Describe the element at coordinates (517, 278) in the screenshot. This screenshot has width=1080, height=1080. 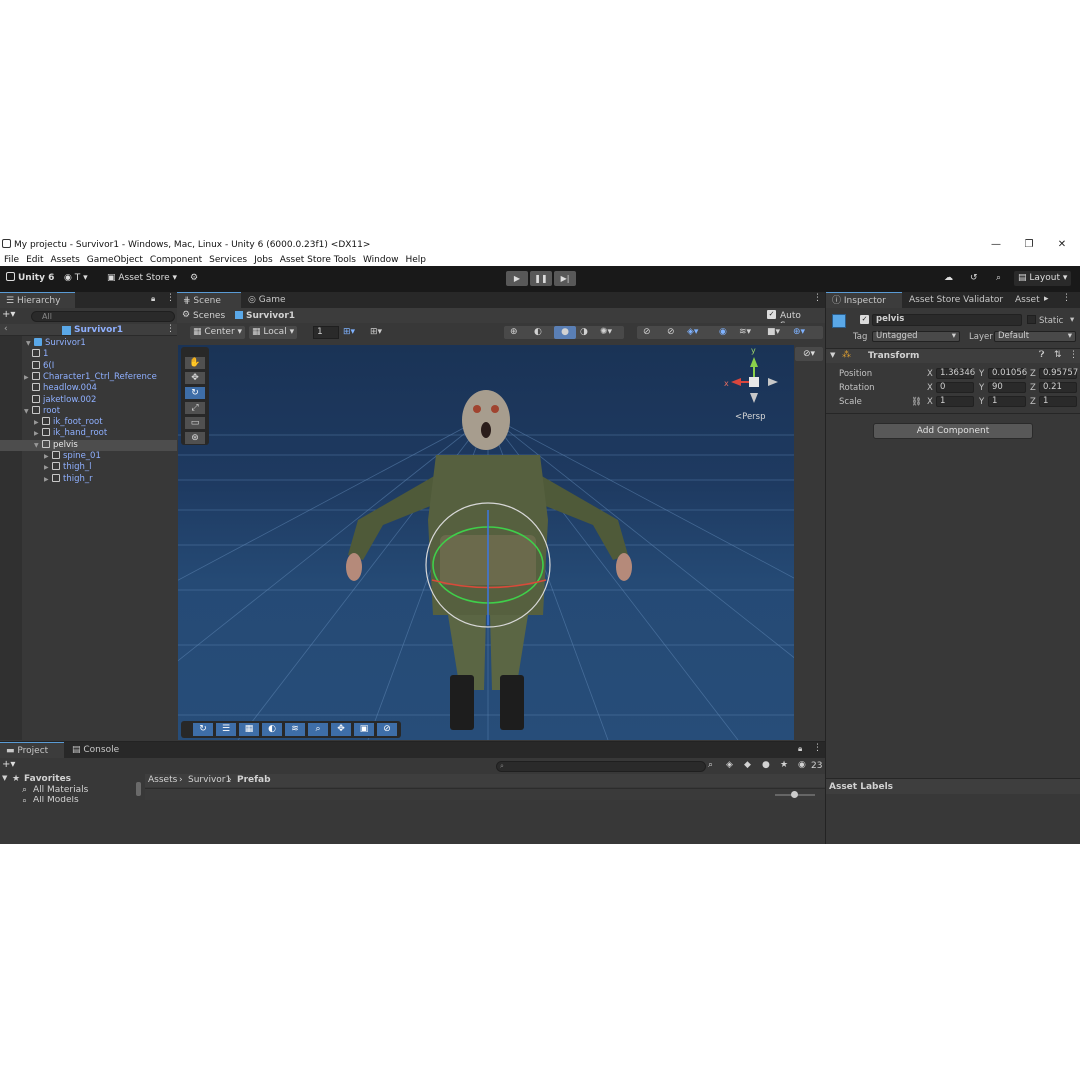
I see `play-button: ▶` at that location.